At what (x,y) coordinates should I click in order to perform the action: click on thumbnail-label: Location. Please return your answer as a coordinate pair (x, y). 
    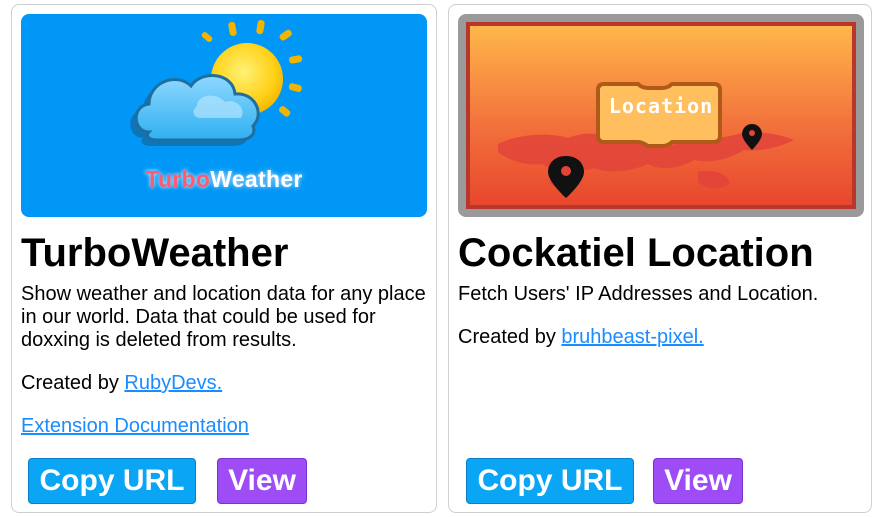
    Looking at the image, I should click on (661, 106).